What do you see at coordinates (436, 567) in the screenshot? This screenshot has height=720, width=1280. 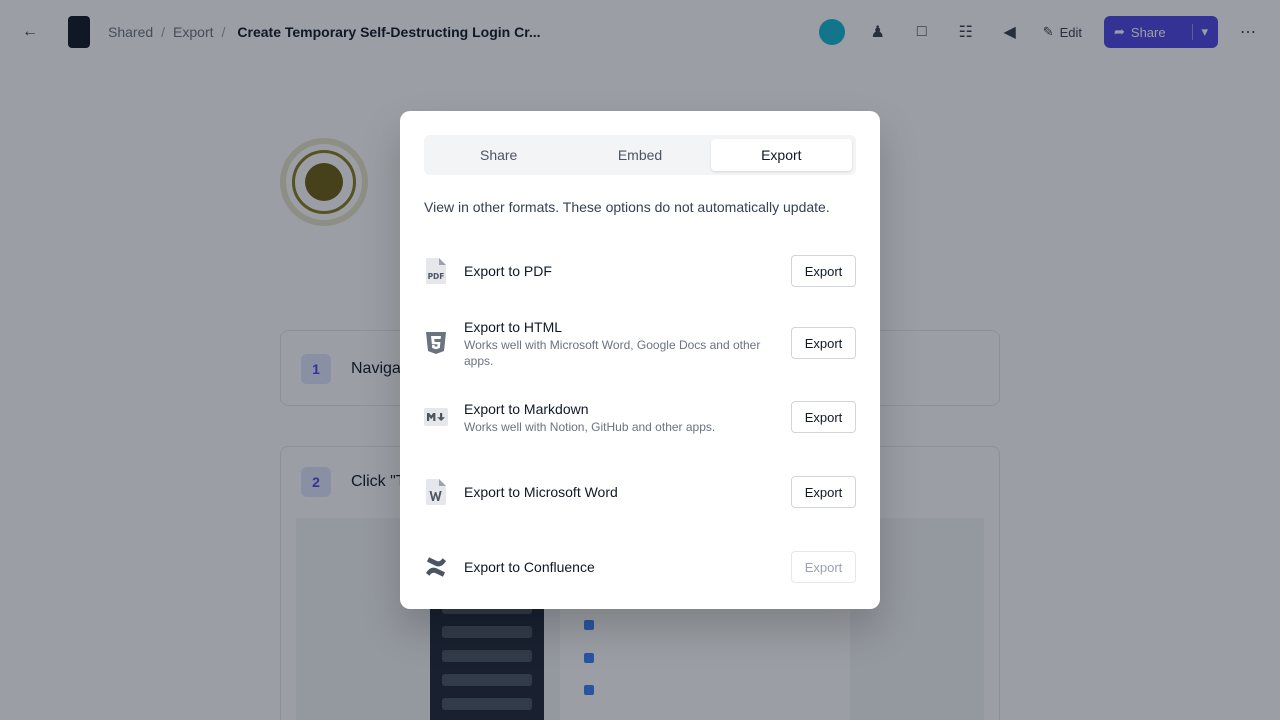 I see `confluence-icon` at bounding box center [436, 567].